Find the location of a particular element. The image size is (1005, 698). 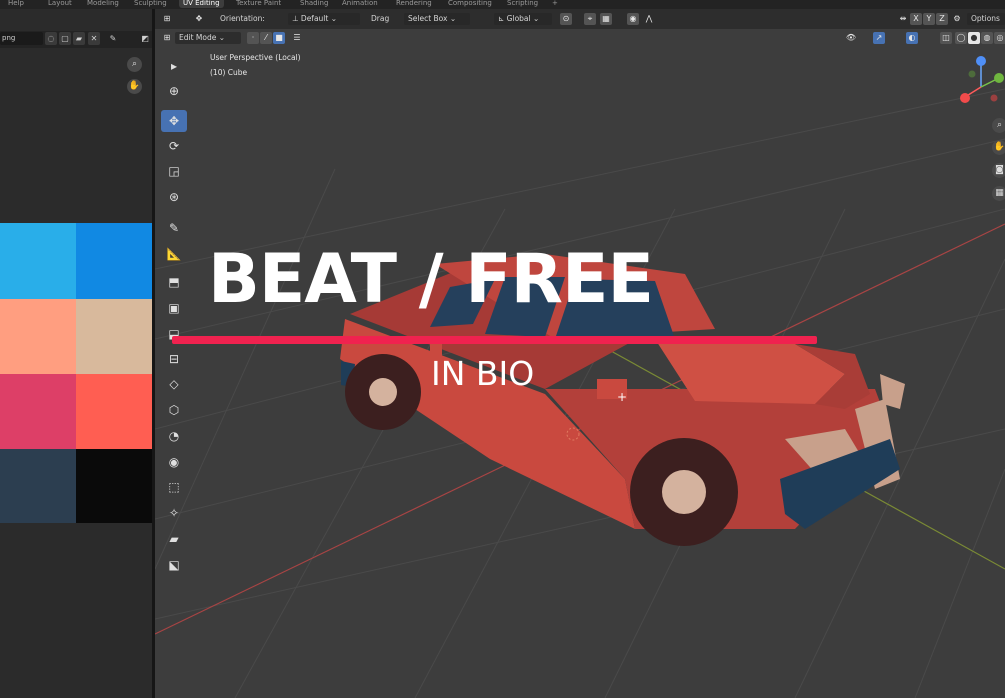

tab-compositing: Compositing is located at coordinates (470, 4).